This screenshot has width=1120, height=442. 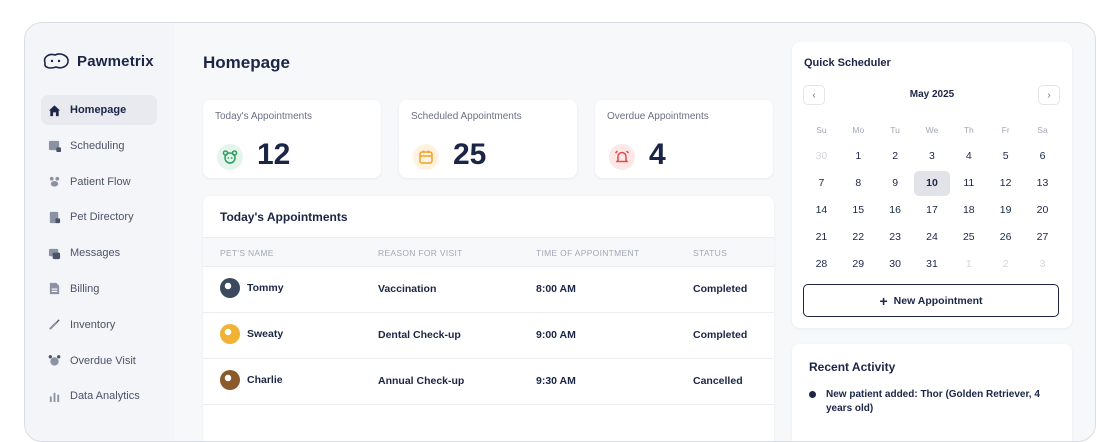 What do you see at coordinates (1042, 237) in the screenshot?
I see `calendar-day: 27` at bounding box center [1042, 237].